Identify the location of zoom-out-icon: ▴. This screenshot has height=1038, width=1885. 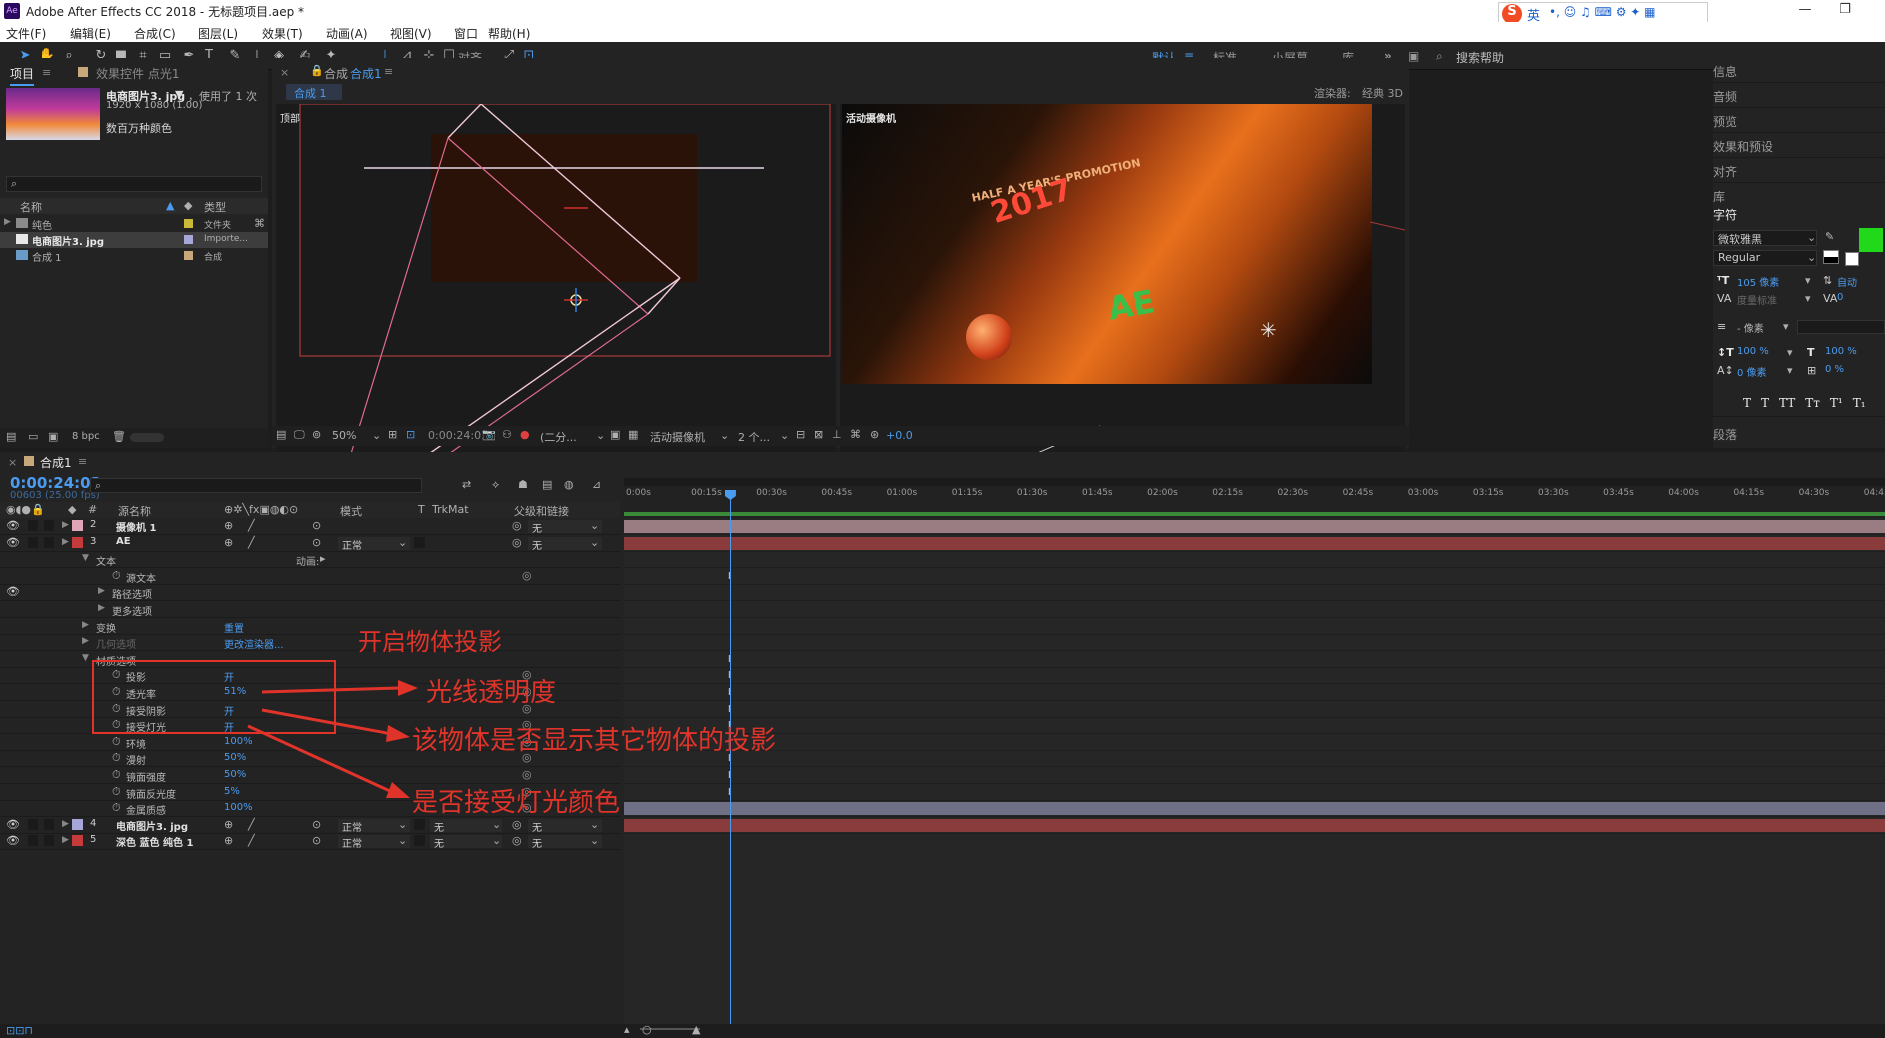
(627, 1029).